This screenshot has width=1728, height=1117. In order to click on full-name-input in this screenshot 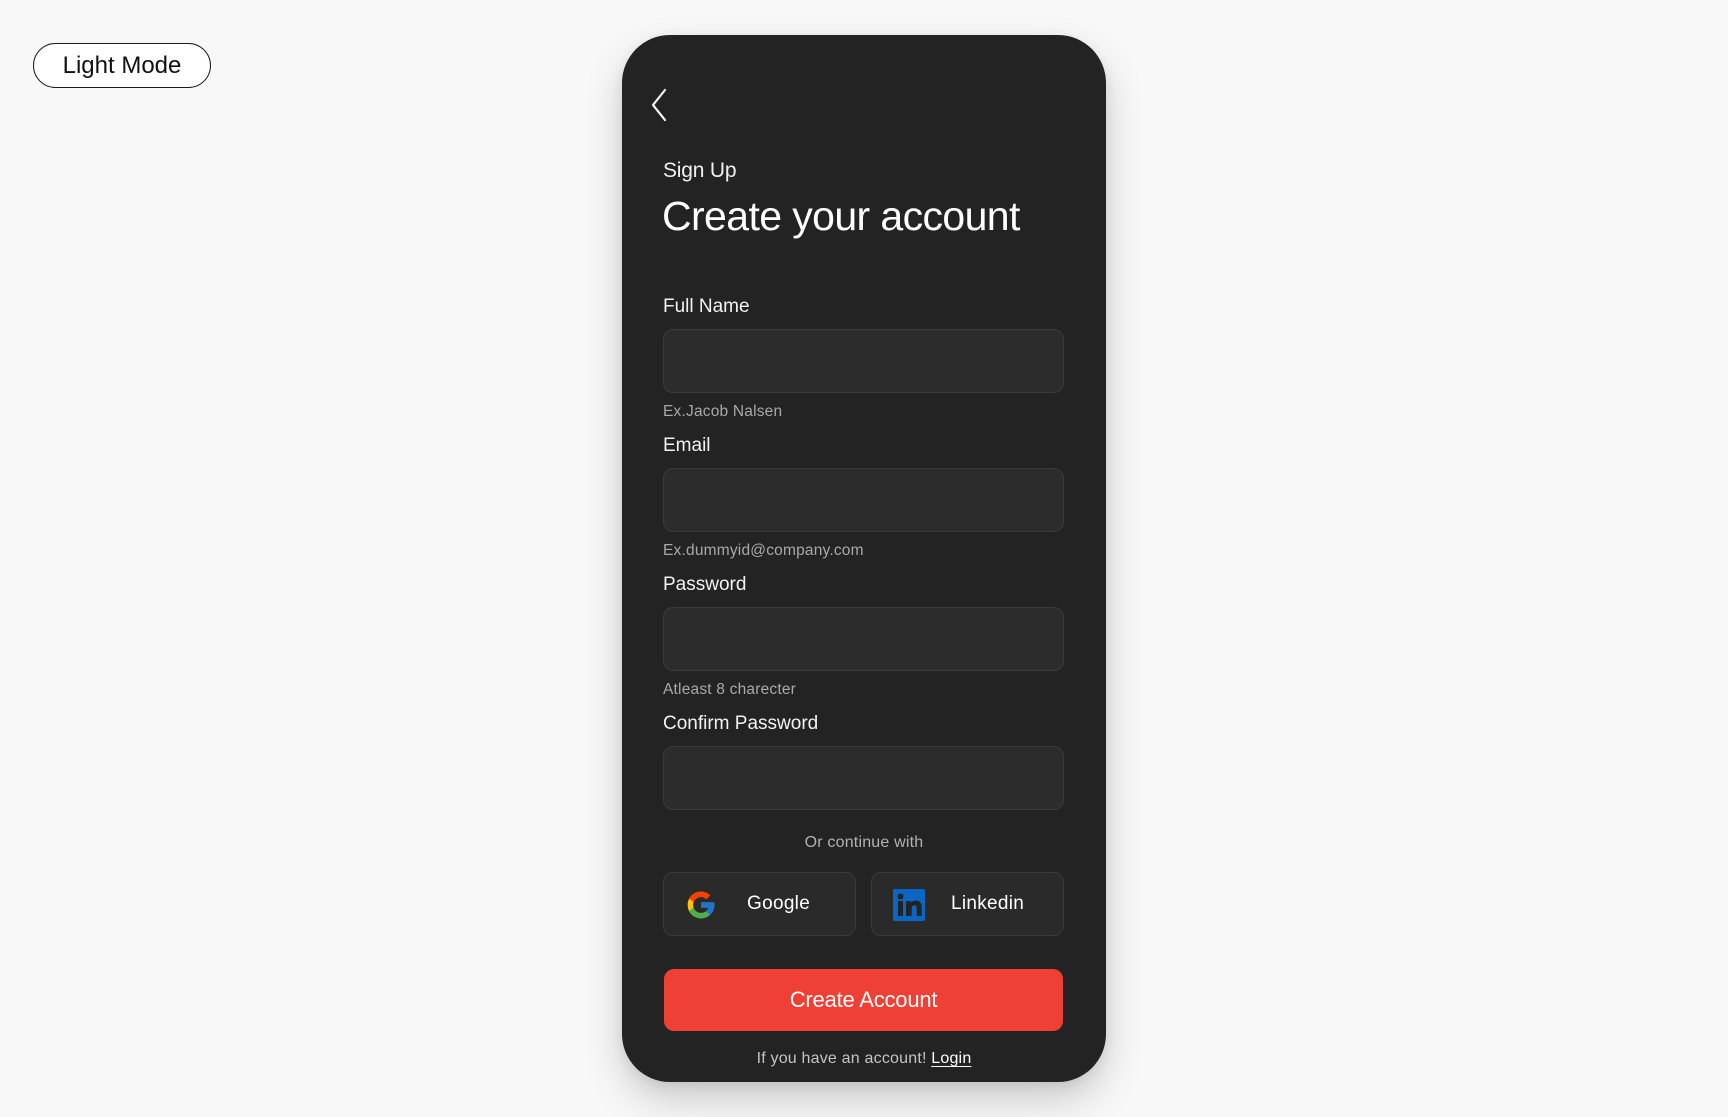, I will do `click(863, 361)`.